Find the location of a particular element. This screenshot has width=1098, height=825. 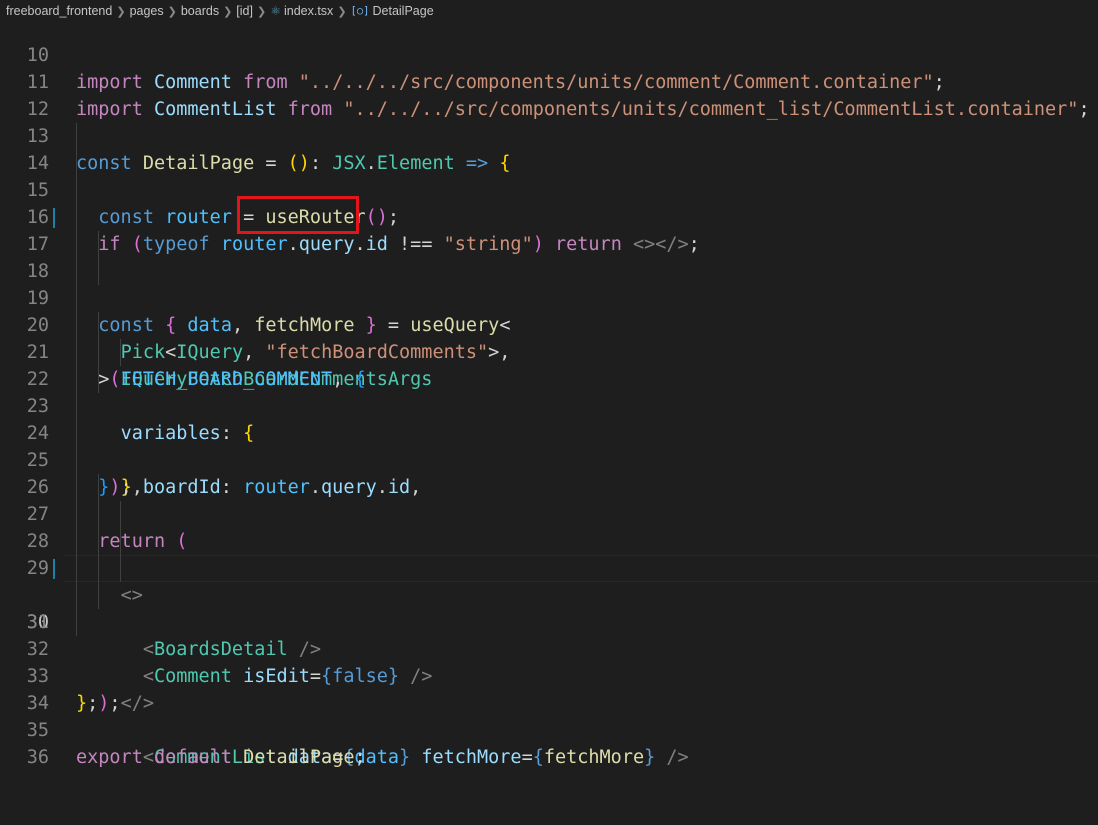

code-line: 34 is located at coordinates (549, 688).